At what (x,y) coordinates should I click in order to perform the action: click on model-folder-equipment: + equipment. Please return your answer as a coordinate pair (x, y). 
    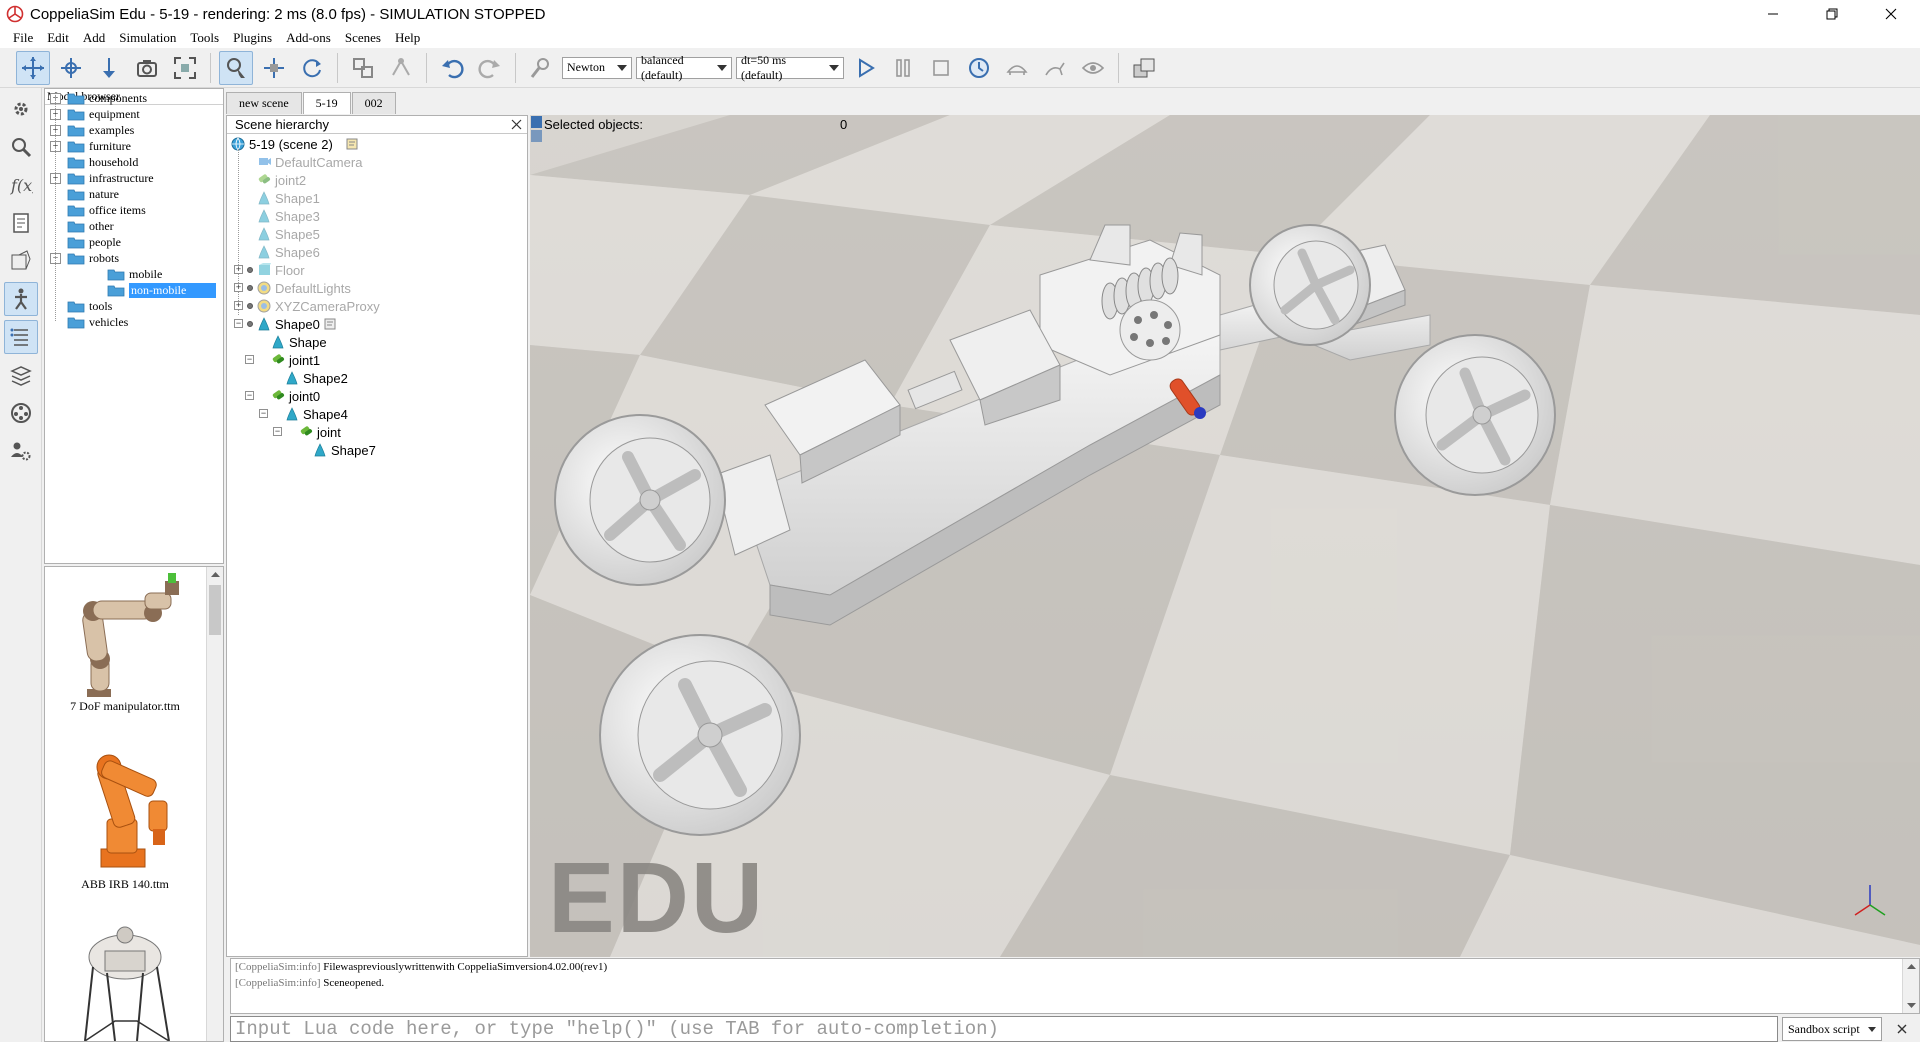
    Looking at the image, I should click on (134, 114).